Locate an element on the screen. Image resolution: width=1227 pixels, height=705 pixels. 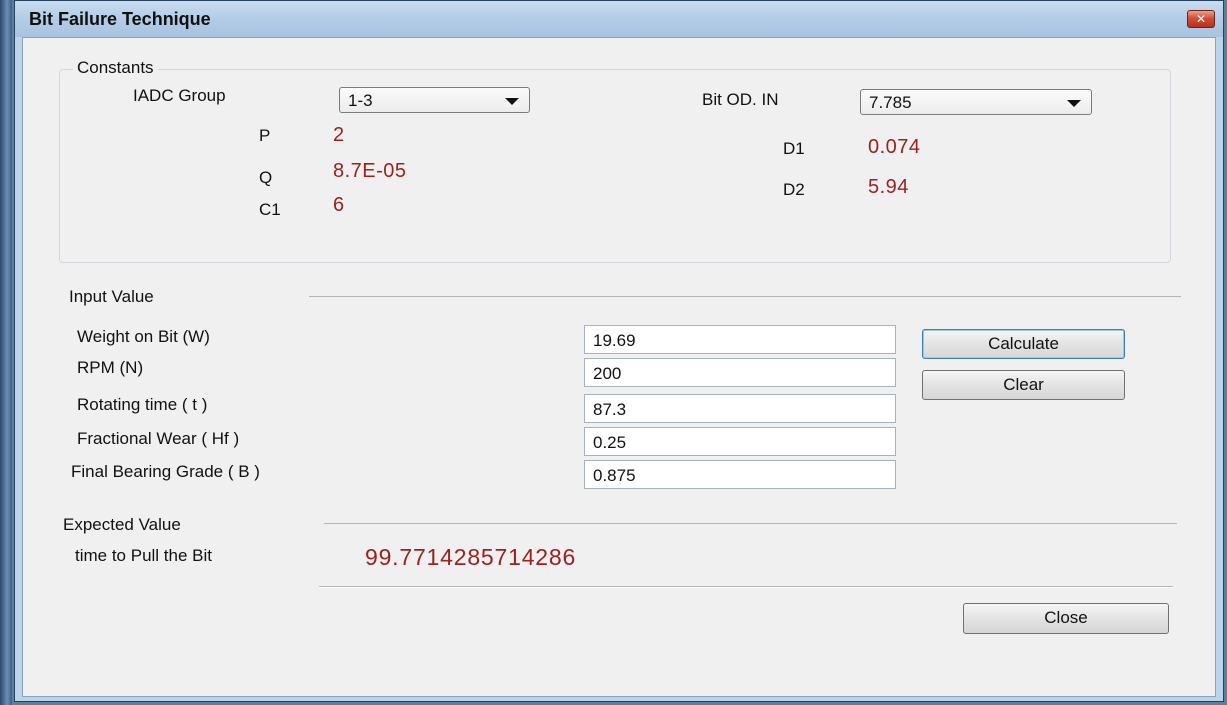
desktop-background is located at coordinates (6, 352).